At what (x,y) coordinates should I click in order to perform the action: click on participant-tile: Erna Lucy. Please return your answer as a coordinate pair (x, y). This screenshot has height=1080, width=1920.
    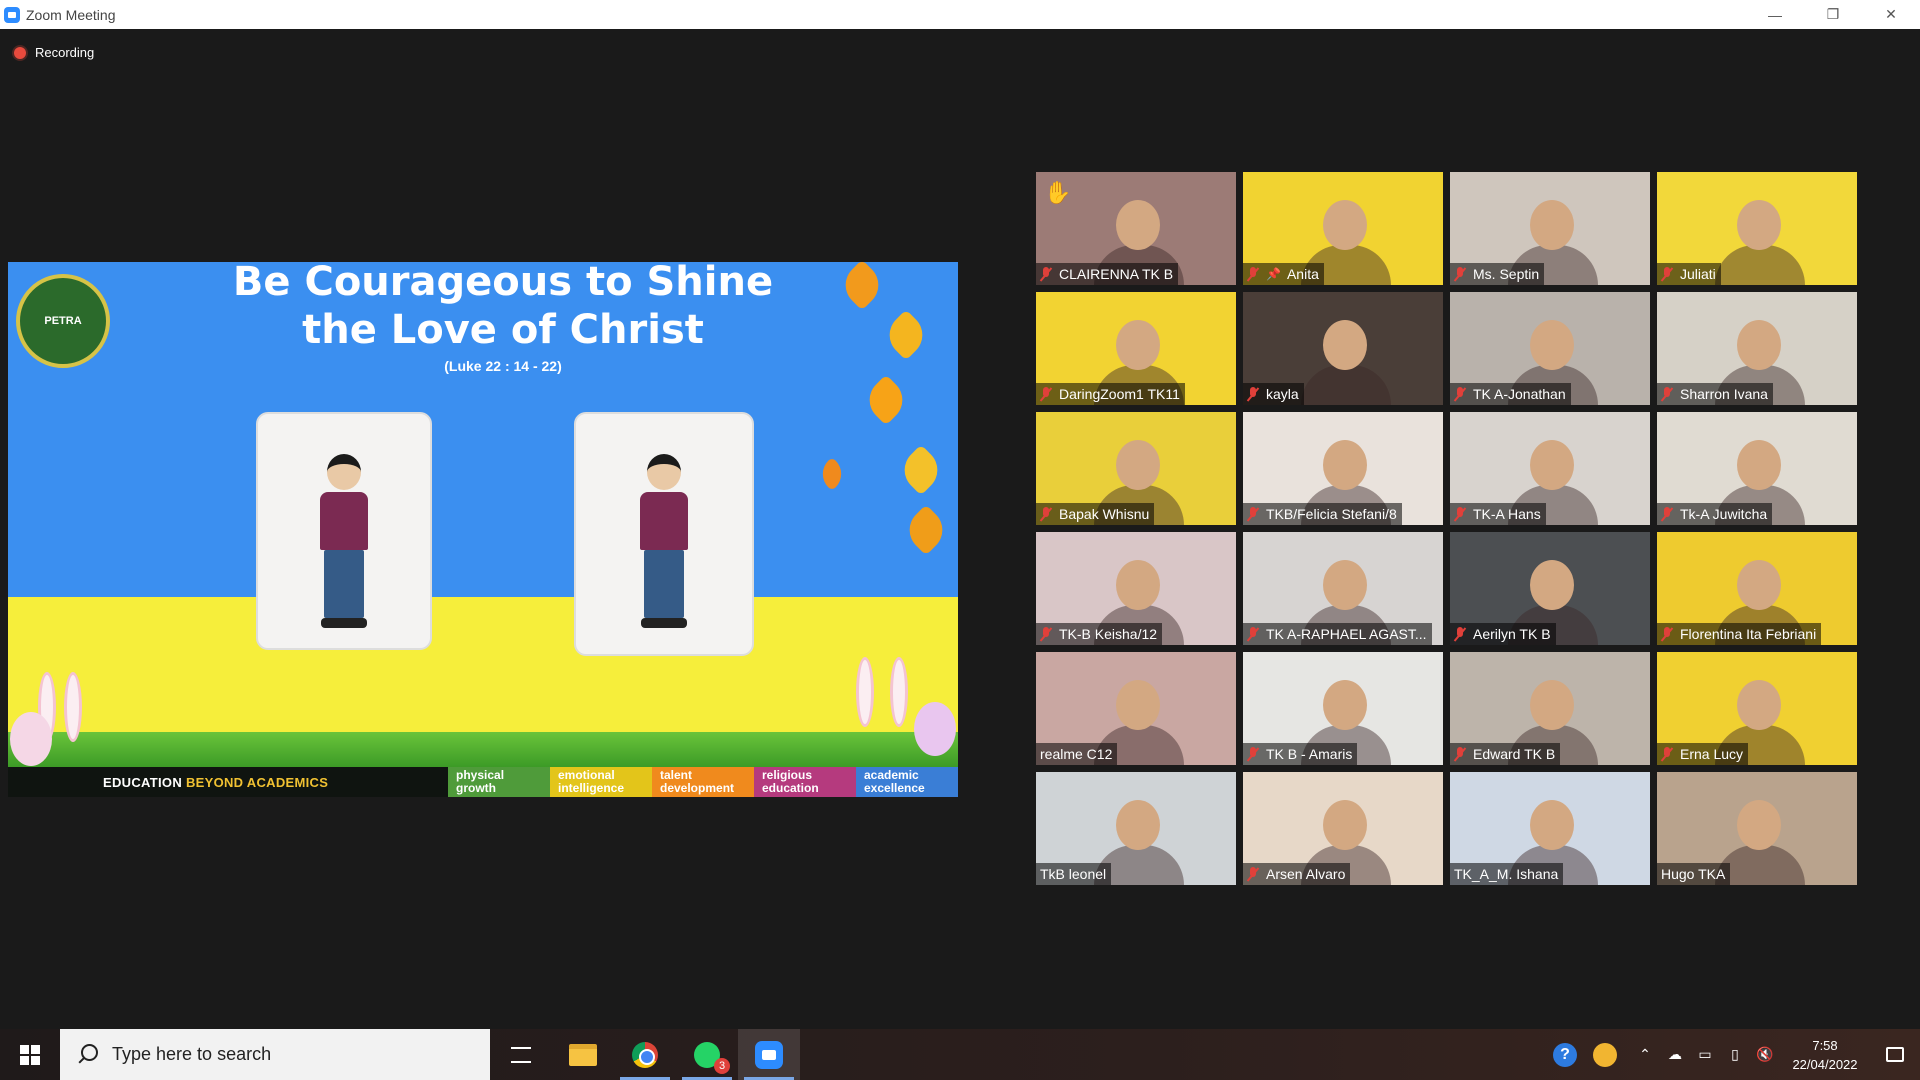
    Looking at the image, I should click on (1757, 708).